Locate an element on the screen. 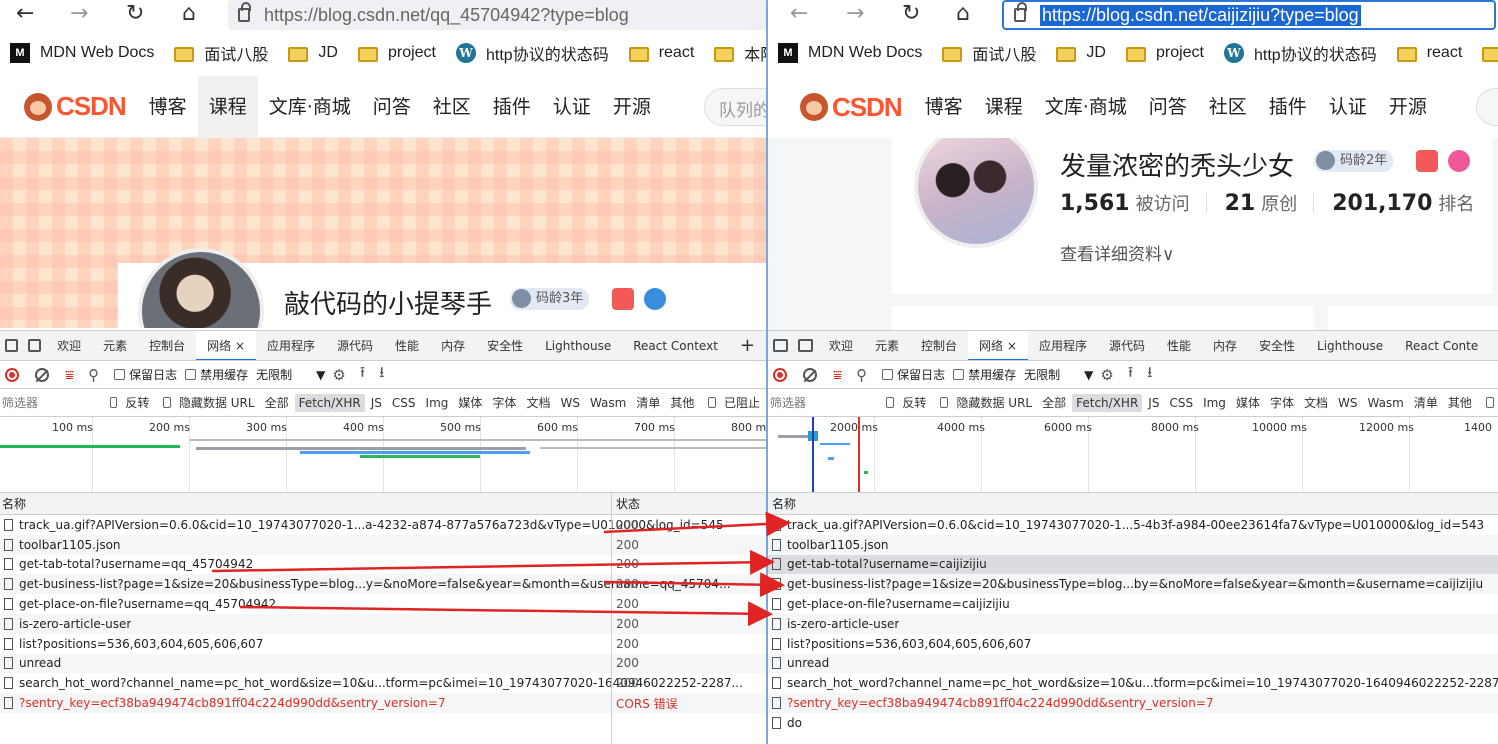 The height and width of the screenshot is (744, 1498). tab-sources: 源代码 is located at coordinates (1127, 345).